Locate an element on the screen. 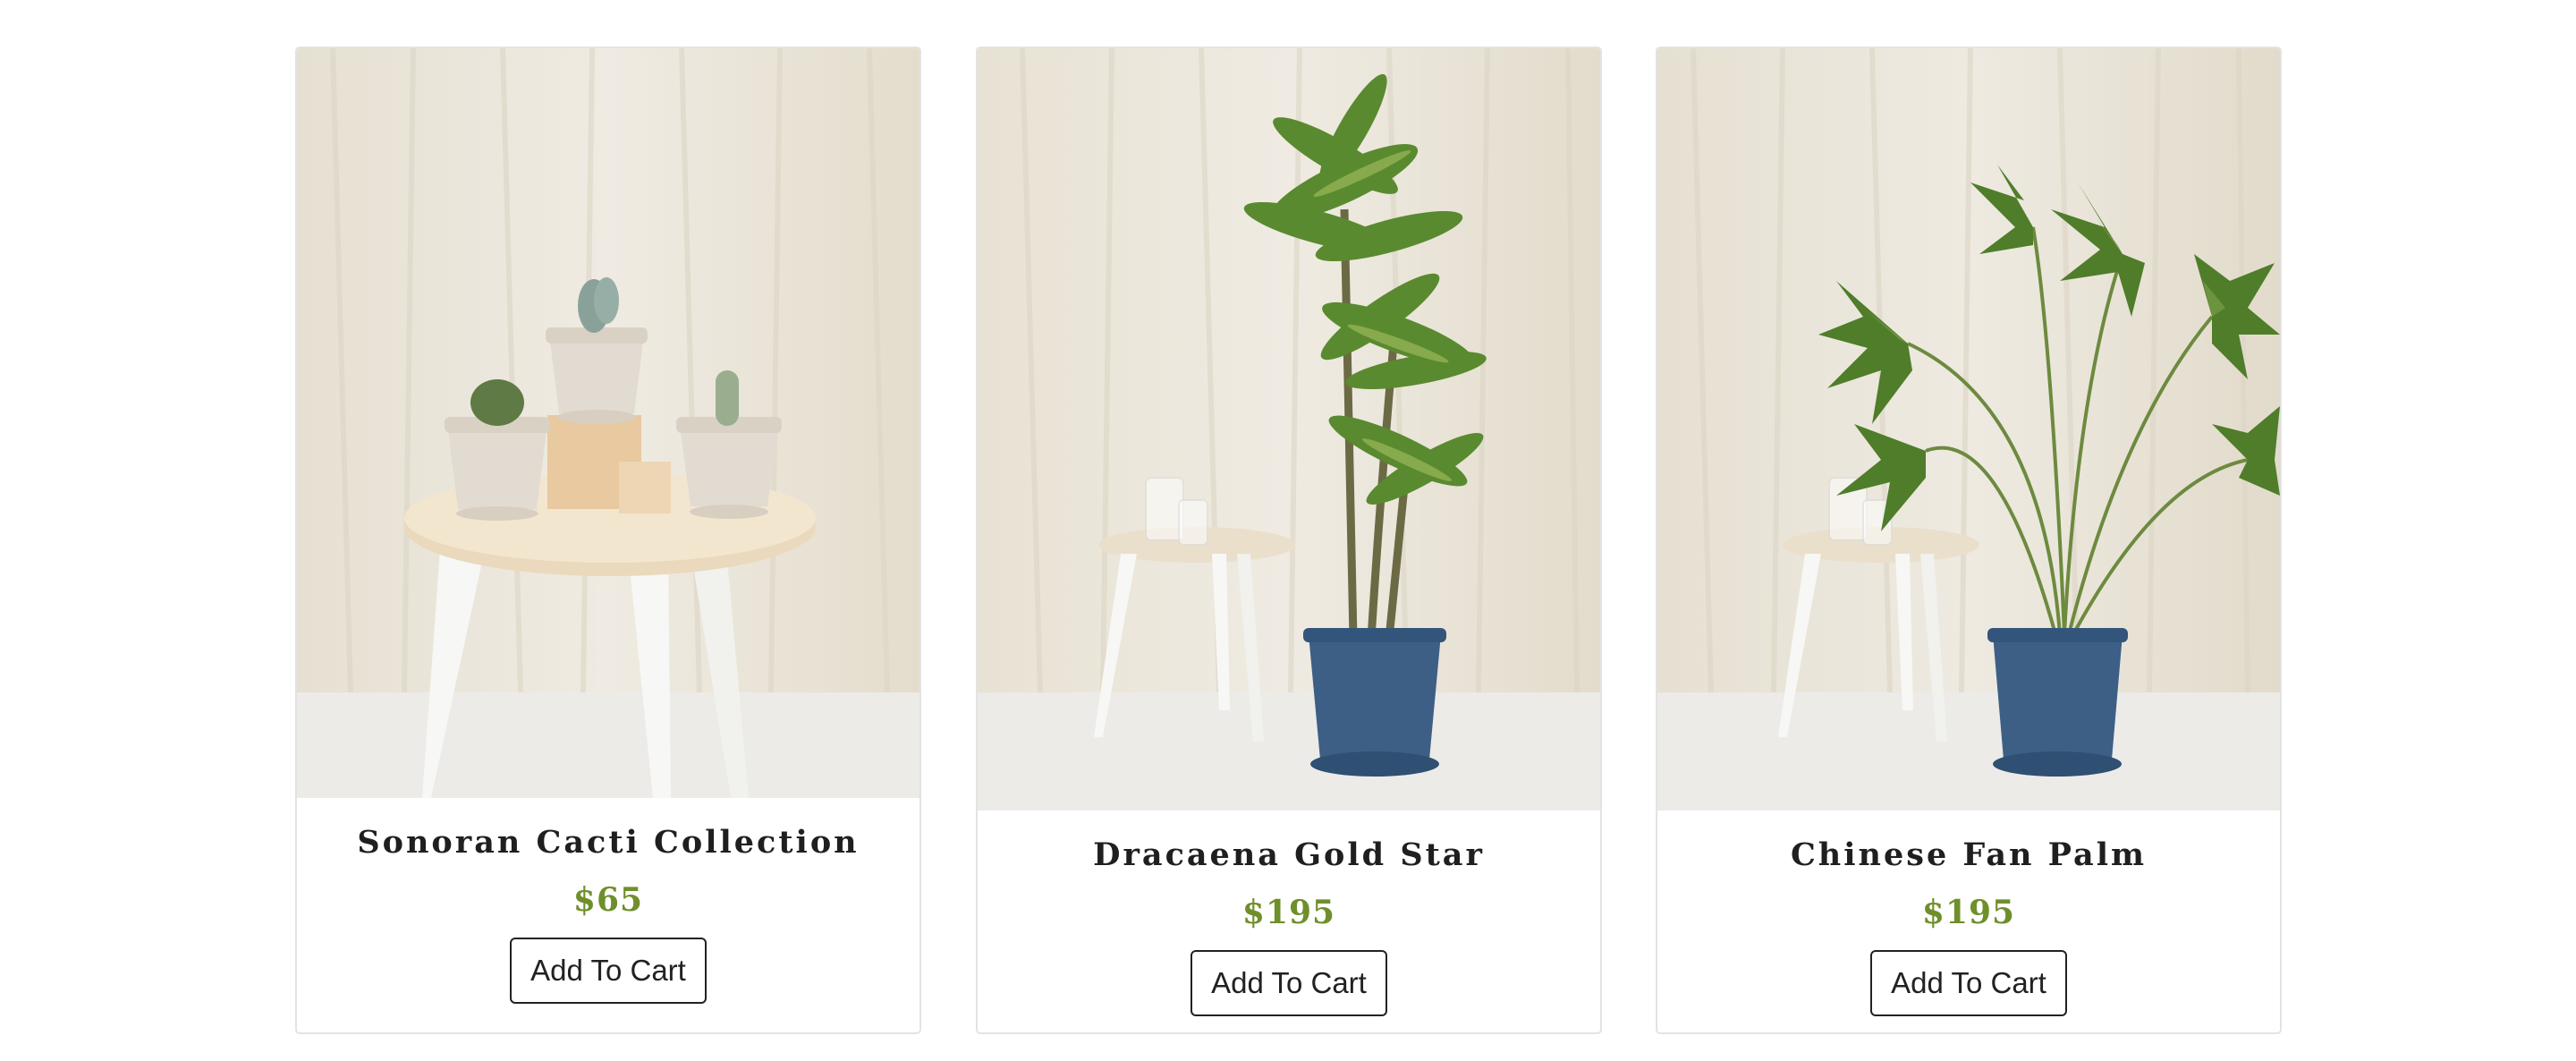 The height and width of the screenshot is (1061, 2576). product-price: $65 is located at coordinates (608, 900).